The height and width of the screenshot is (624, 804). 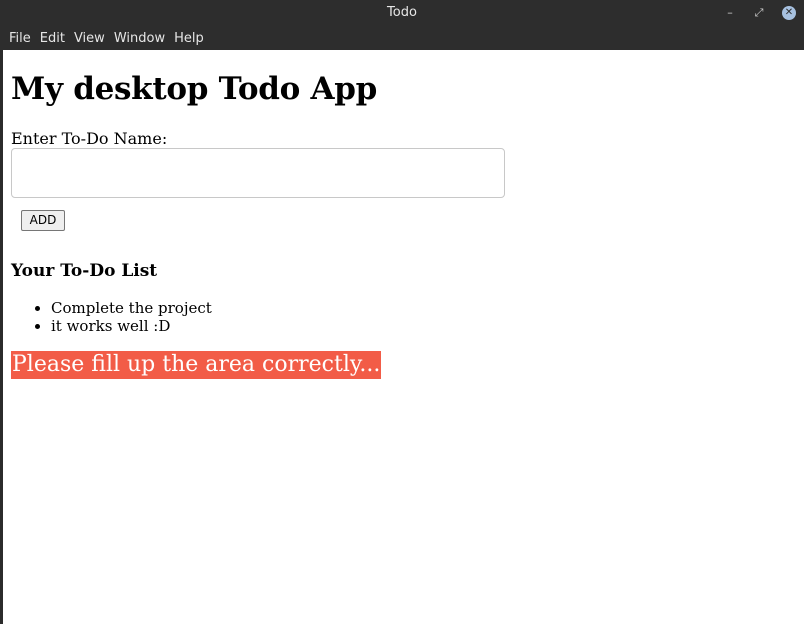 What do you see at coordinates (759, 13) in the screenshot?
I see `maximize-icon: ⤢` at bounding box center [759, 13].